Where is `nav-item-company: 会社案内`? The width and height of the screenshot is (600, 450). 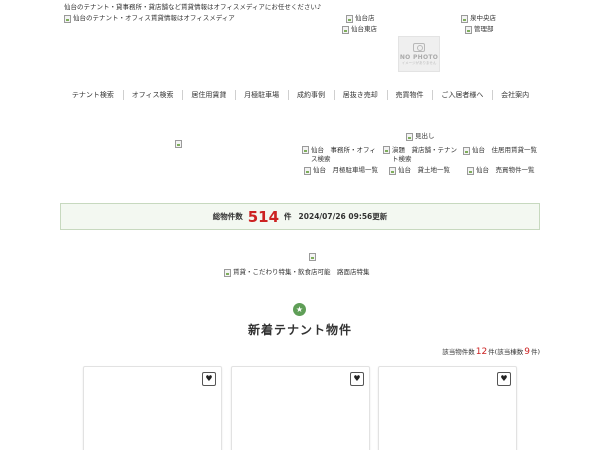
nav-item-company: 会社案内 is located at coordinates (515, 95).